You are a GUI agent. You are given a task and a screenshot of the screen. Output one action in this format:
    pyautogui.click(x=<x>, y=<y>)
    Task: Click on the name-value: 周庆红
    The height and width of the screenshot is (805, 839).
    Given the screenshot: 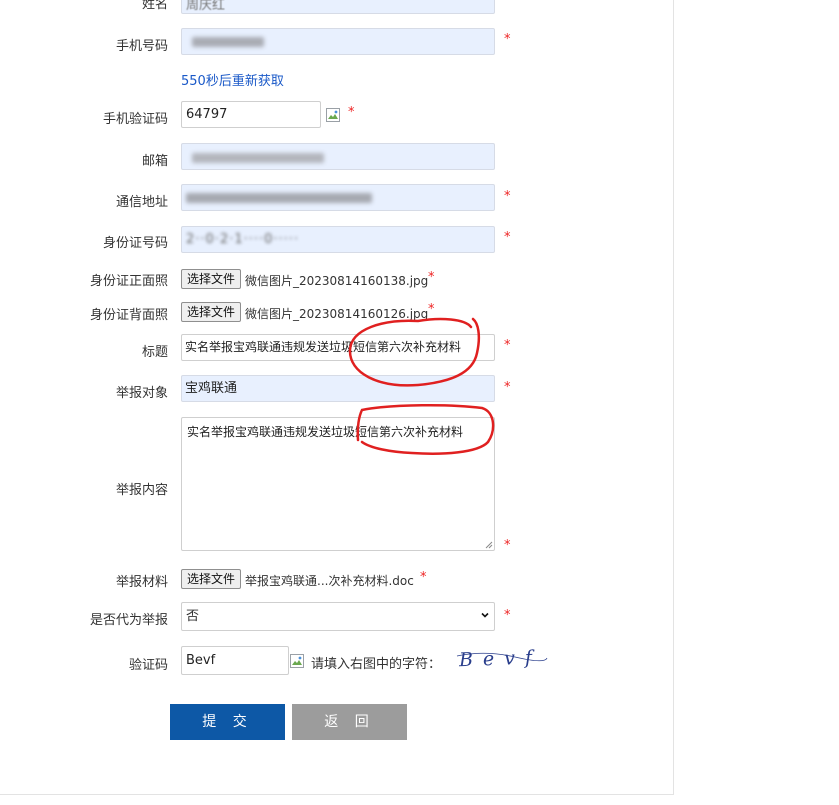 What is the action you would take?
    pyautogui.click(x=206, y=6)
    